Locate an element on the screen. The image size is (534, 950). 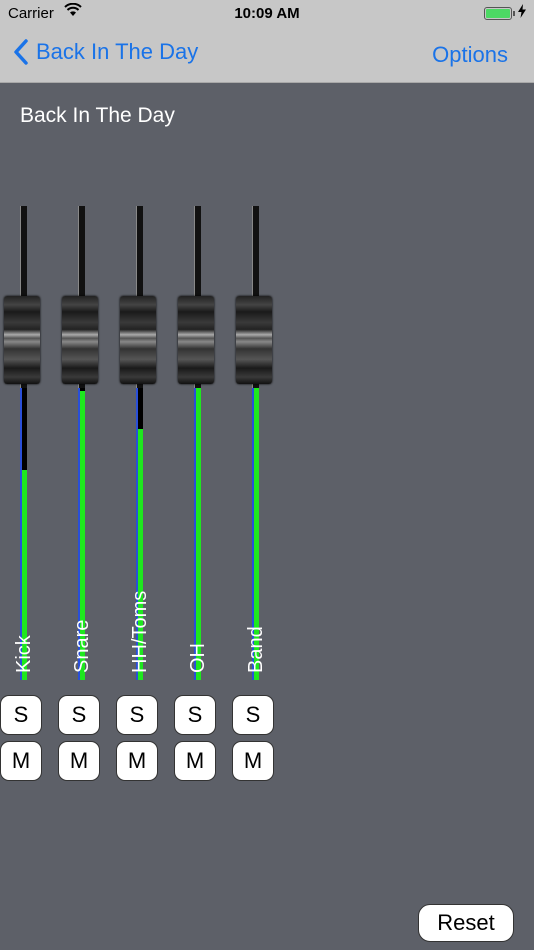
channel-strip-1: Kick S M is located at coordinates (29, 495).